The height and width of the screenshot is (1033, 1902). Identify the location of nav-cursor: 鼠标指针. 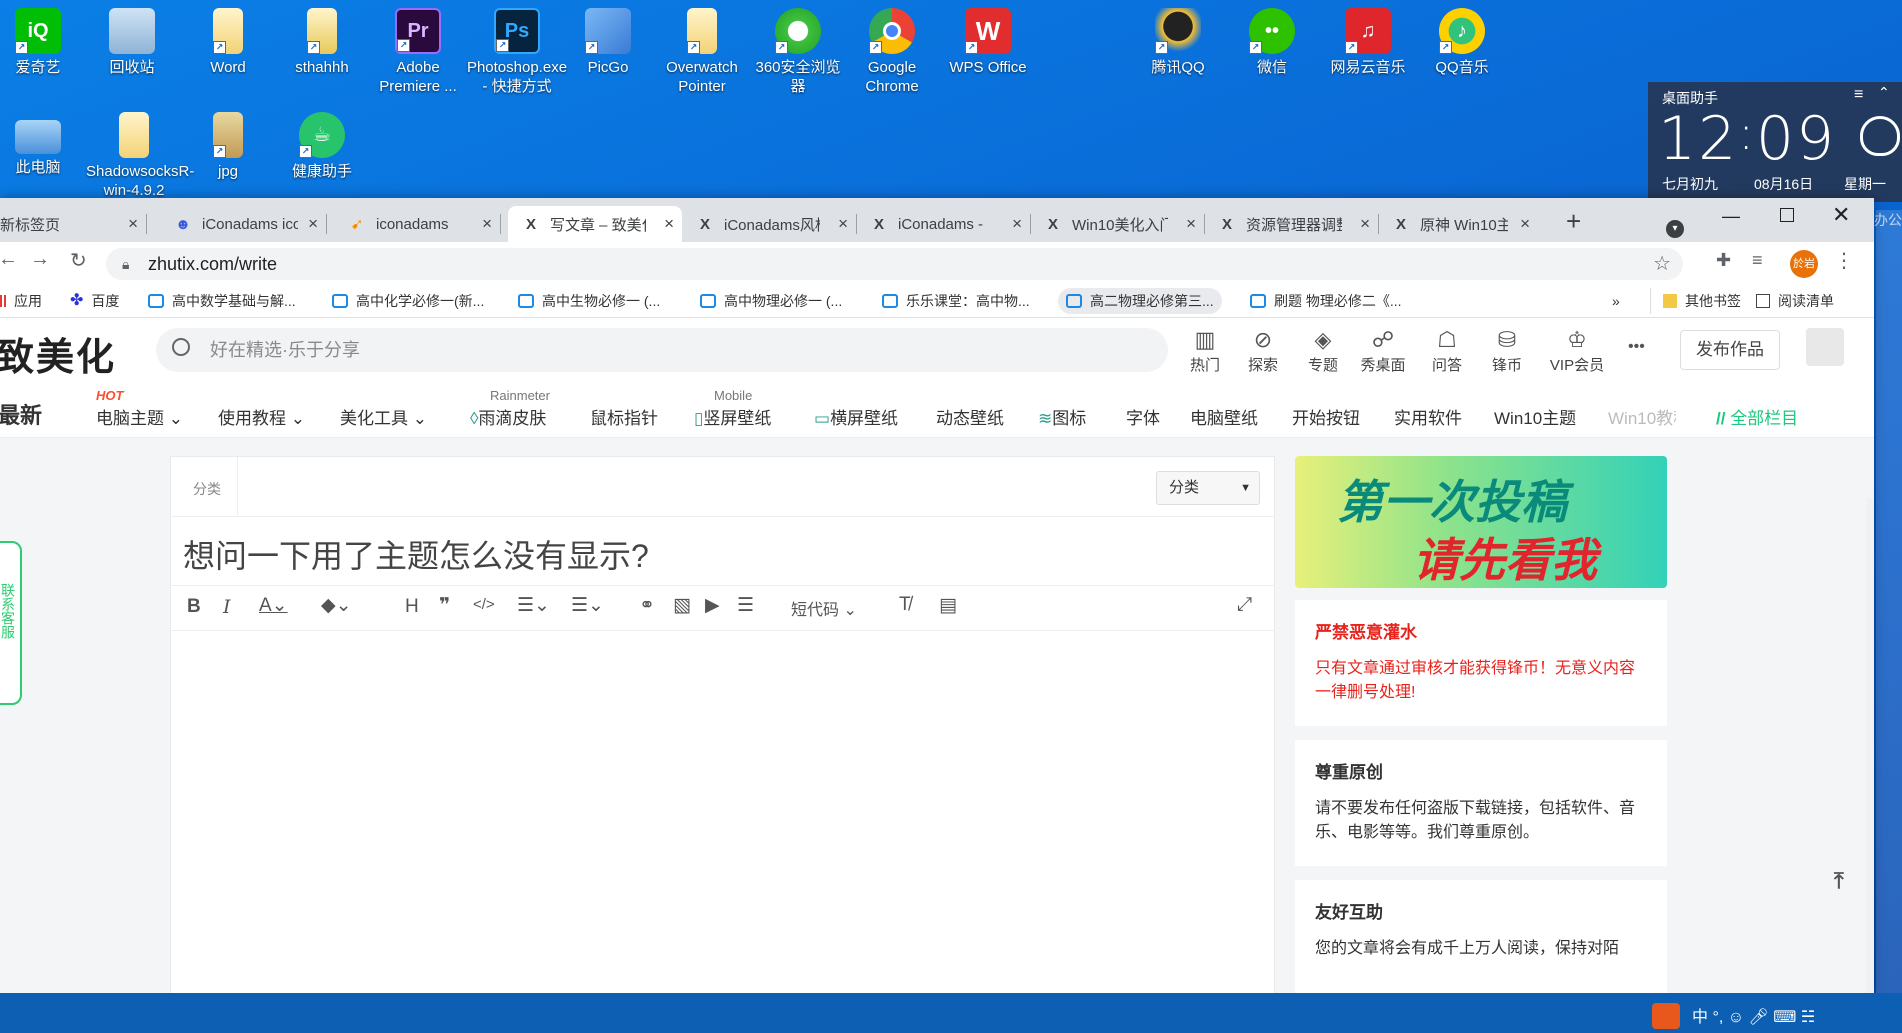
(624, 416).